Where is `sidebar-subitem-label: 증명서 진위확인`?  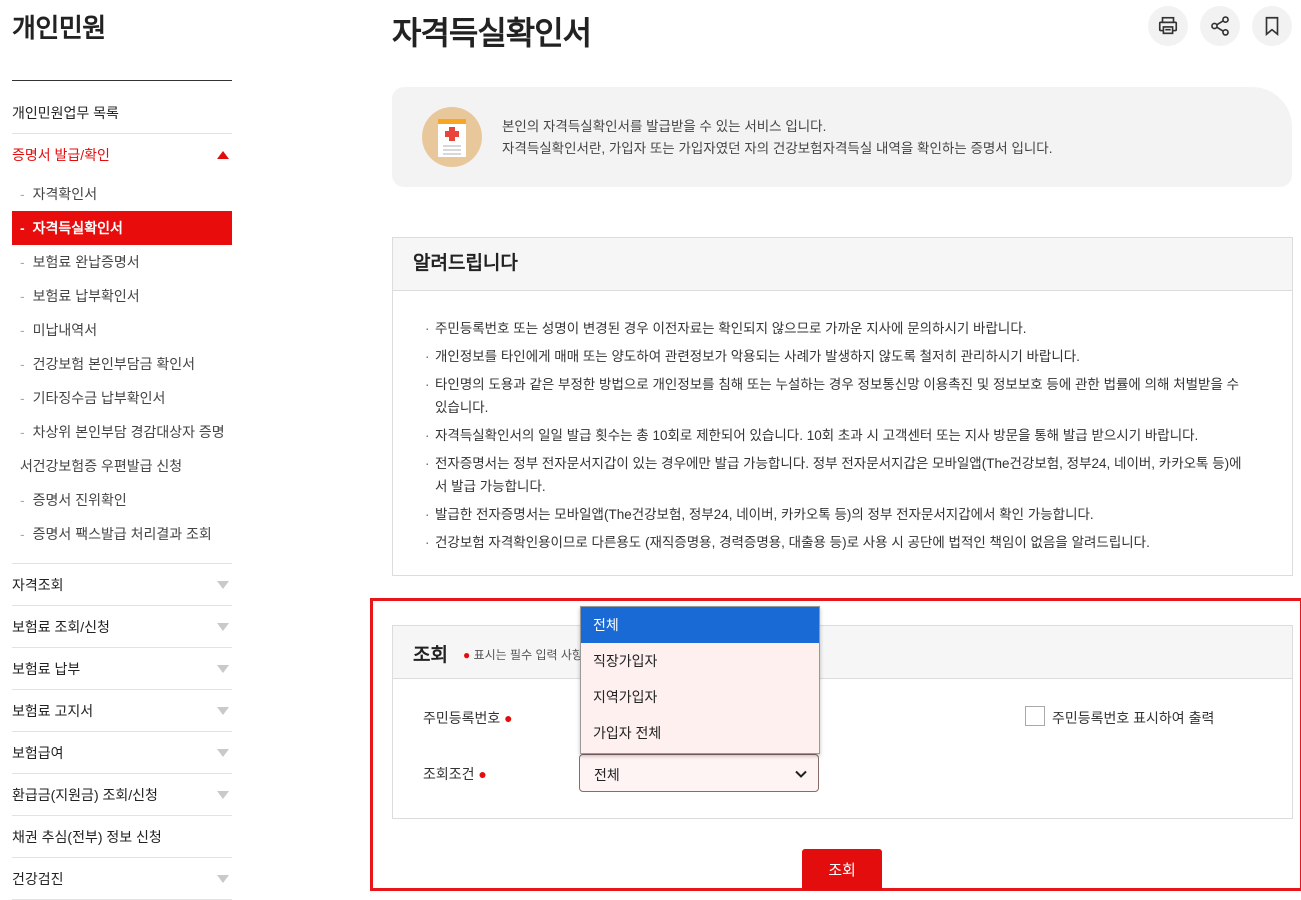 sidebar-subitem-label: 증명서 진위확인 is located at coordinates (79, 500).